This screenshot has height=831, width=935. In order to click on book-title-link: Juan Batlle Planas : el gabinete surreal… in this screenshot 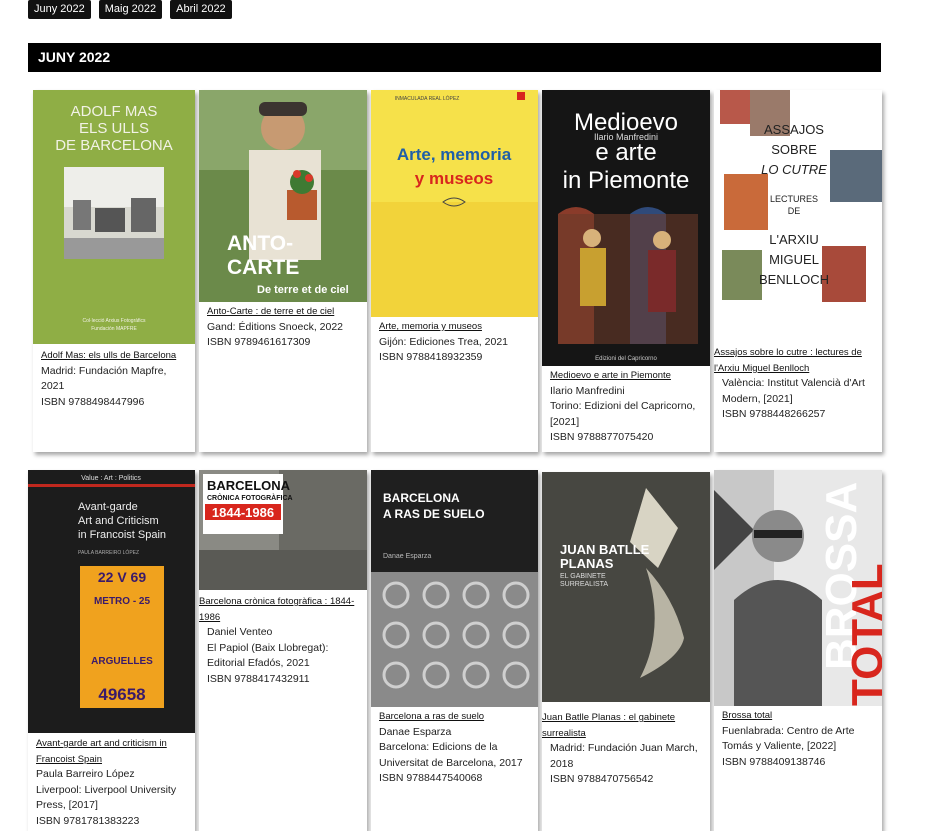, I will do `click(623, 725)`.